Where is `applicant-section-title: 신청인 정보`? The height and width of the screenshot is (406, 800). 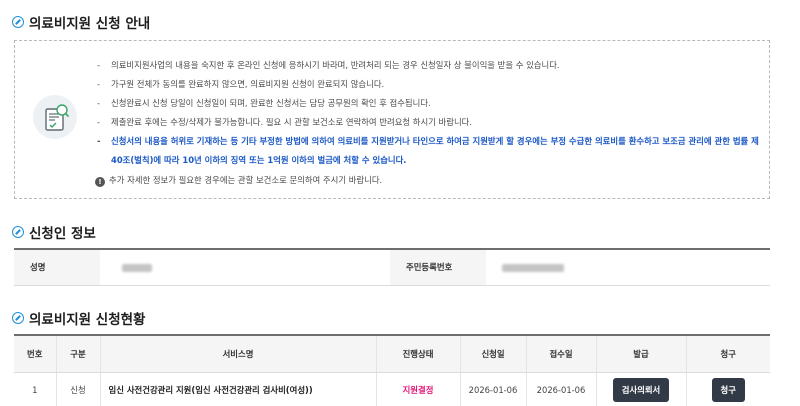
applicant-section-title: 신청인 정보 is located at coordinates (54, 232).